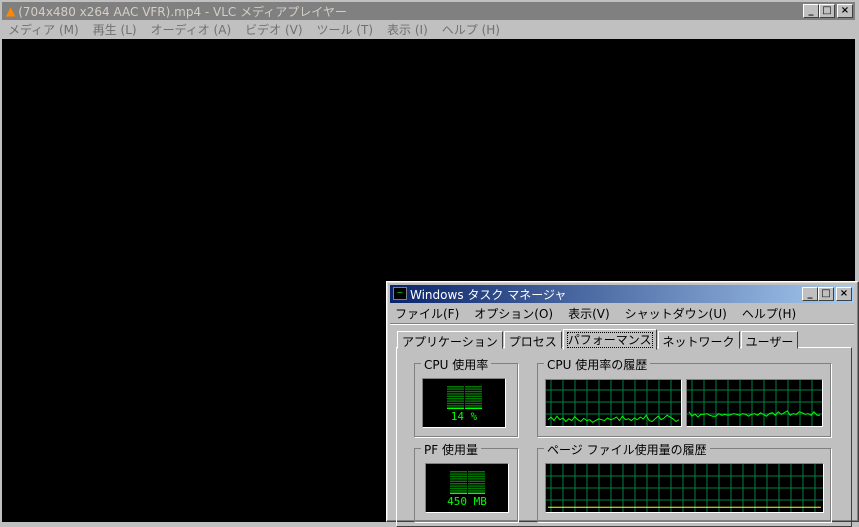 Image resolution: width=859 pixels, height=527 pixels. I want to click on tab-applications: アプリケーション, so click(450, 340).